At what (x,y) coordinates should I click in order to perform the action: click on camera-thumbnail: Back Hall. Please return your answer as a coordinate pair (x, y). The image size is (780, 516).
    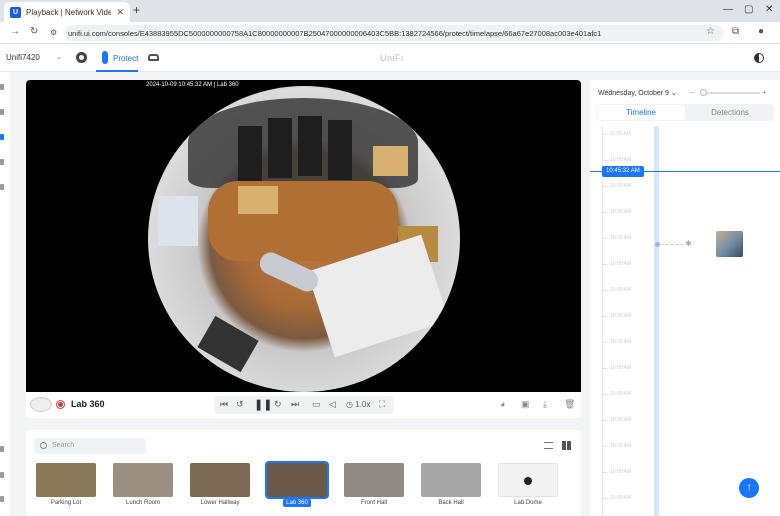
    Looking at the image, I should click on (451, 486).